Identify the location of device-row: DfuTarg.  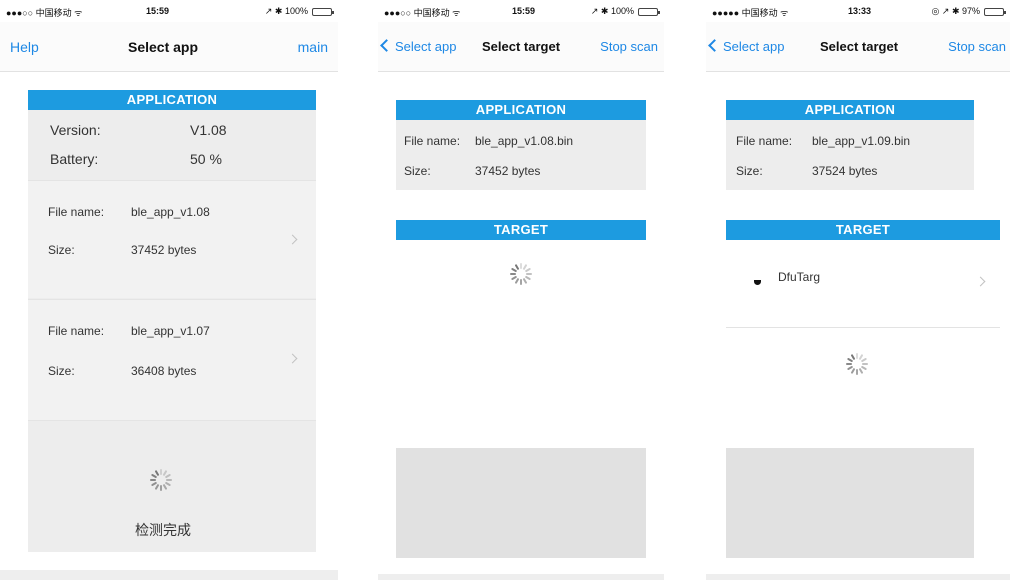
(863, 285).